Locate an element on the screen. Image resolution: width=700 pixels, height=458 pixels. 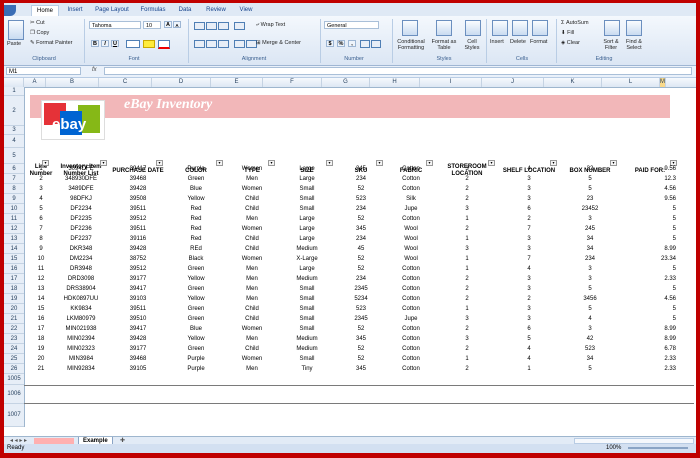
align-top-icon is located at coordinates (199, 26).